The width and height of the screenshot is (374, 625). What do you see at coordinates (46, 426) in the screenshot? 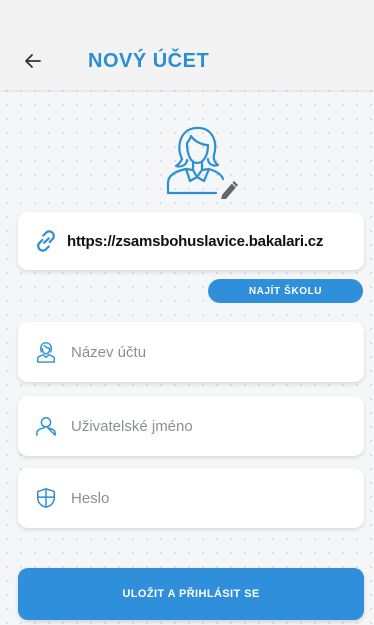
I see `user-icon` at bounding box center [46, 426].